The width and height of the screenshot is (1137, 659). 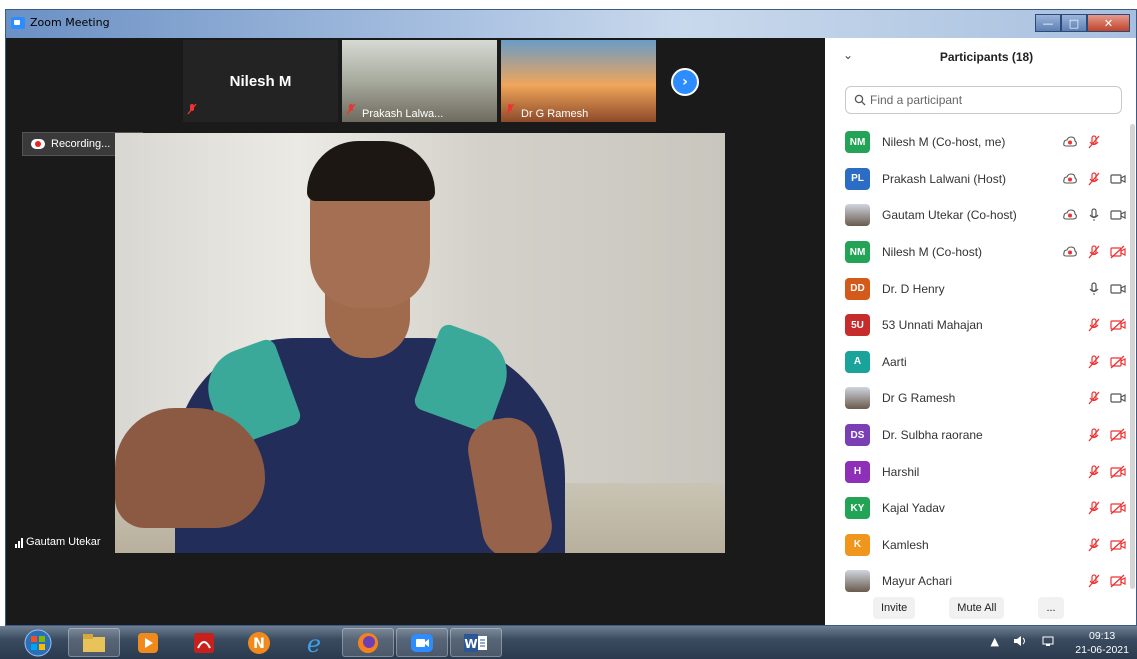 I want to click on search-icon, so click(x=860, y=100).